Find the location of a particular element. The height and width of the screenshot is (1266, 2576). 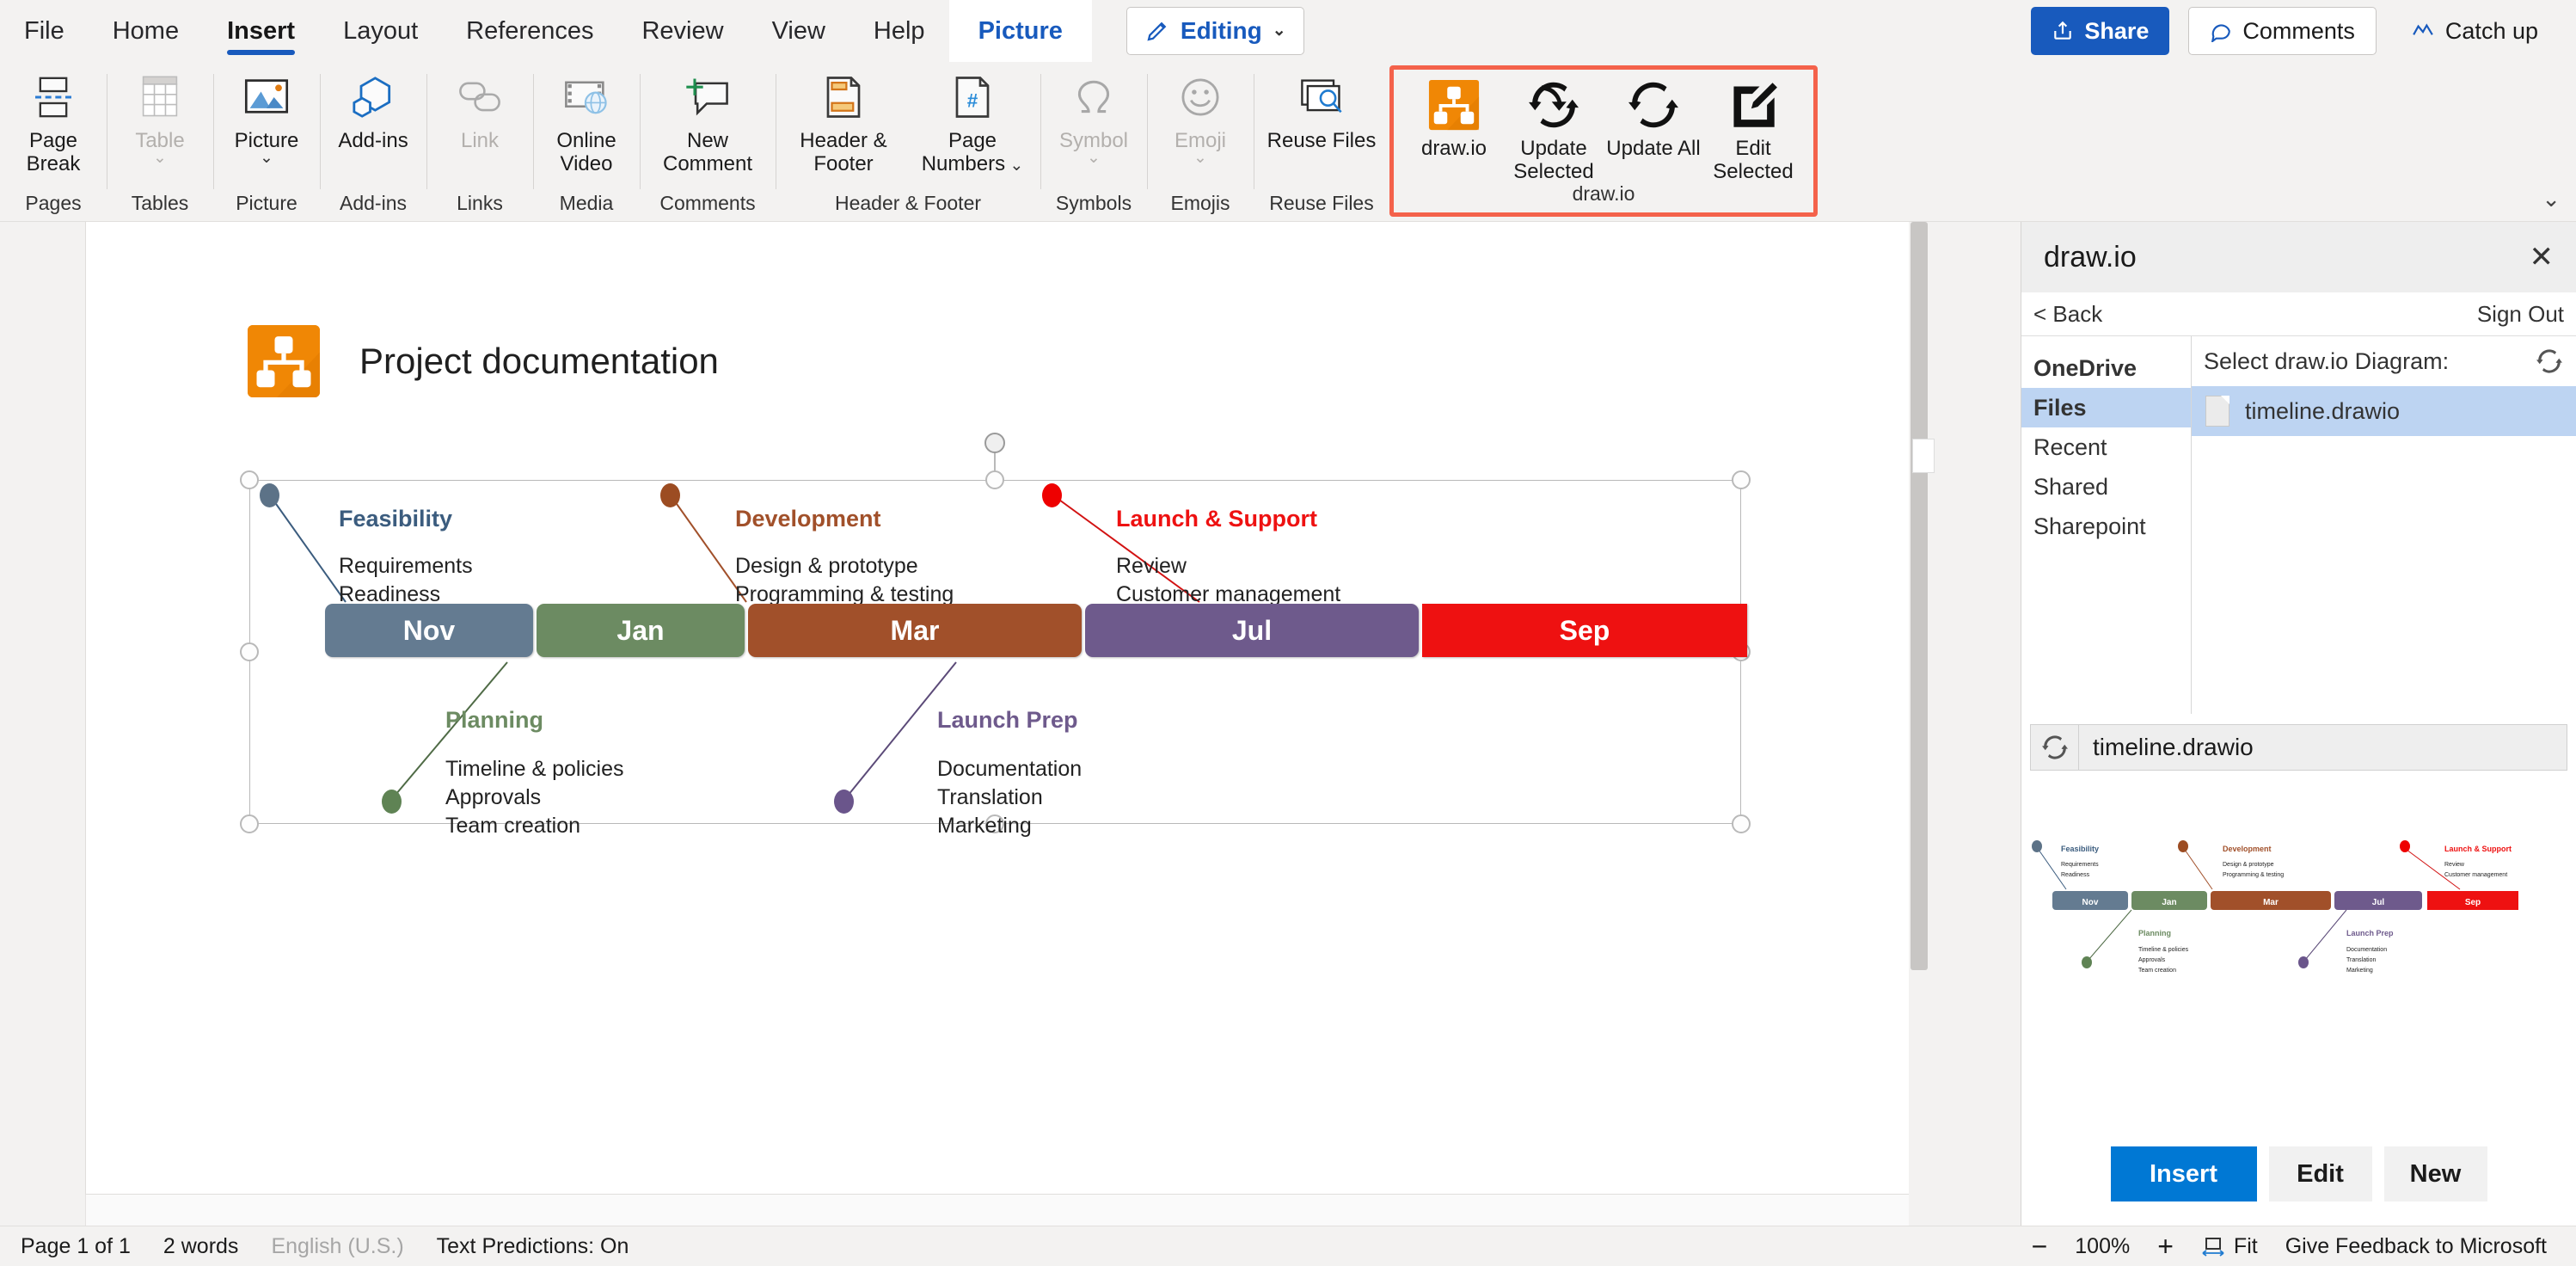

ribbon-button-header-footer: Header & Footer is located at coordinates (843, 125).